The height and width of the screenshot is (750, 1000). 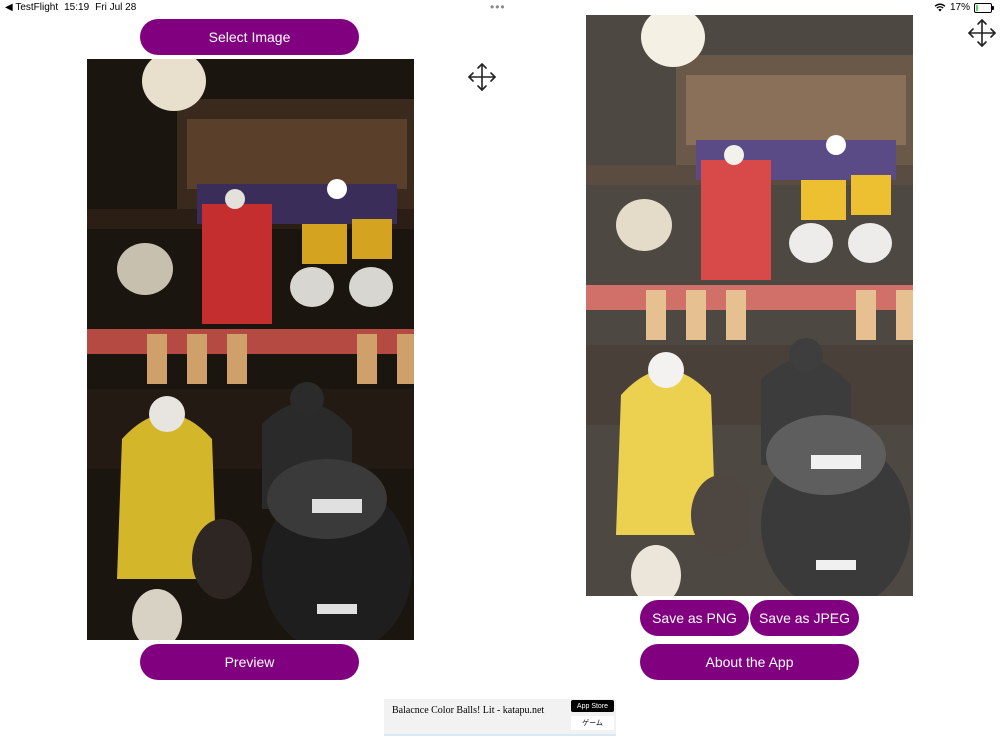 What do you see at coordinates (592, 723) in the screenshot?
I see `ad-genre-label: ゲーム` at bounding box center [592, 723].